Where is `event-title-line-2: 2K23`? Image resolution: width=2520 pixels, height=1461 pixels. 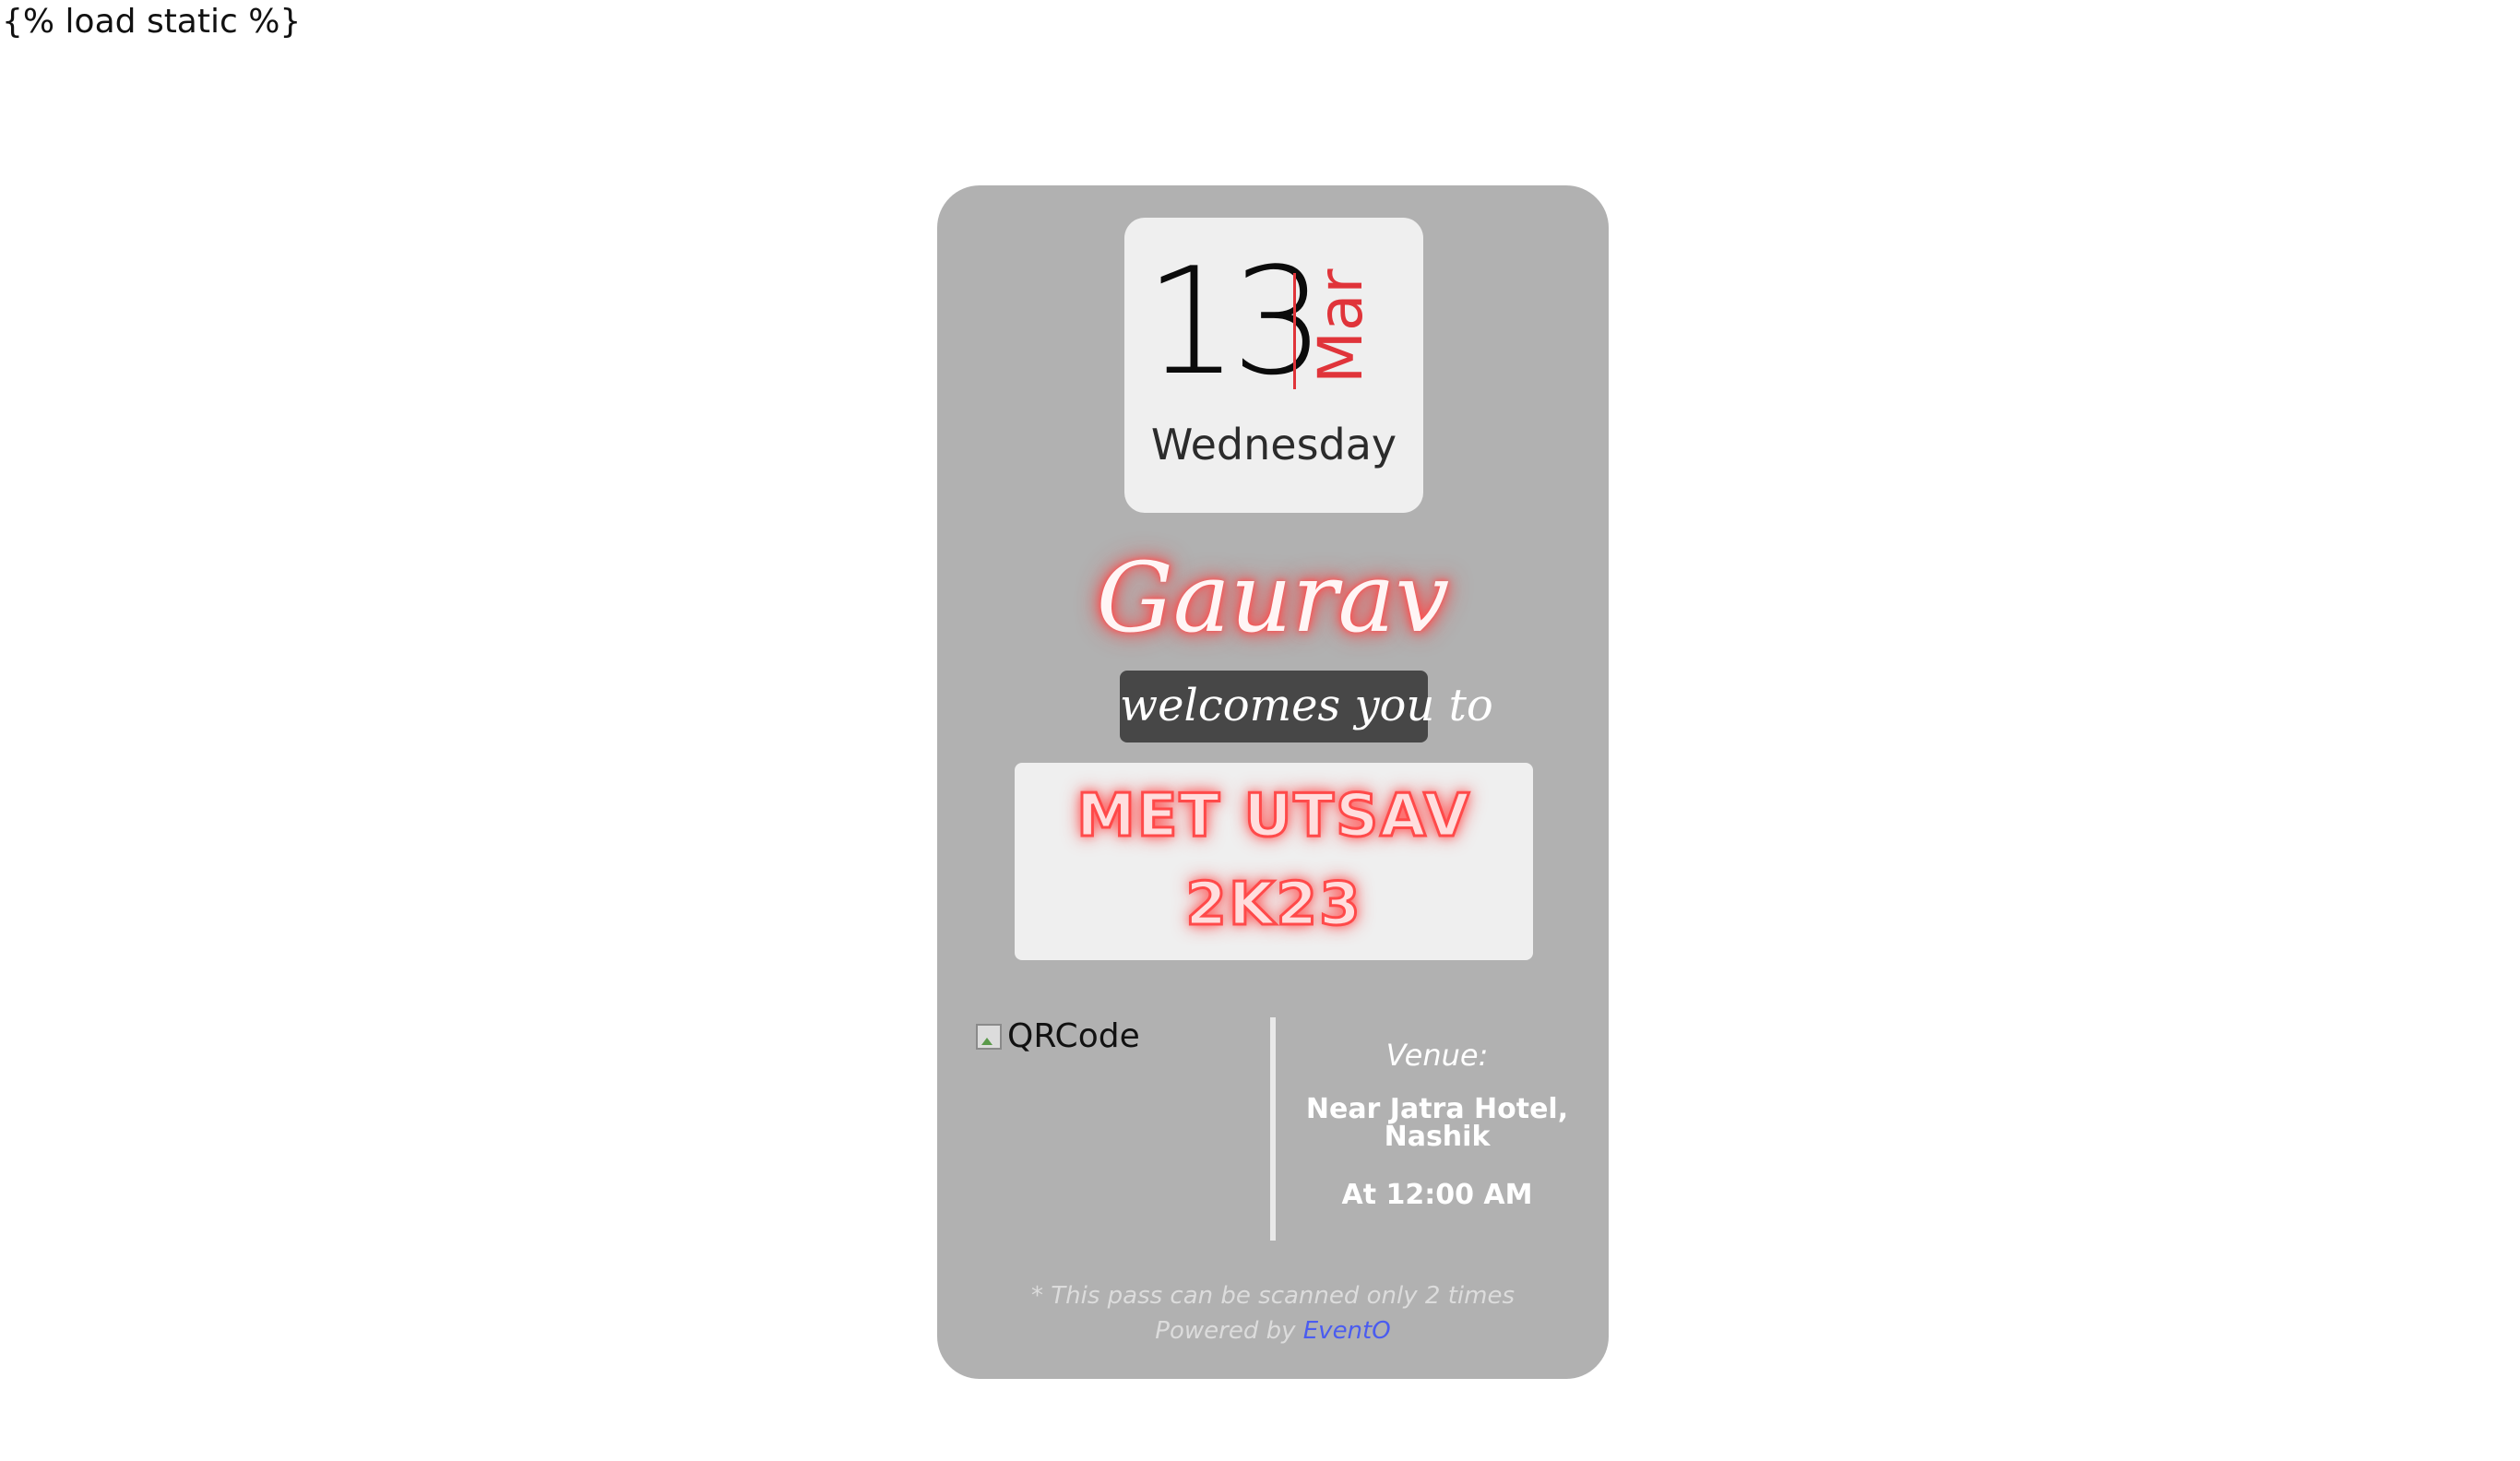 event-title-line-2: 2K23 is located at coordinates (1273, 906).